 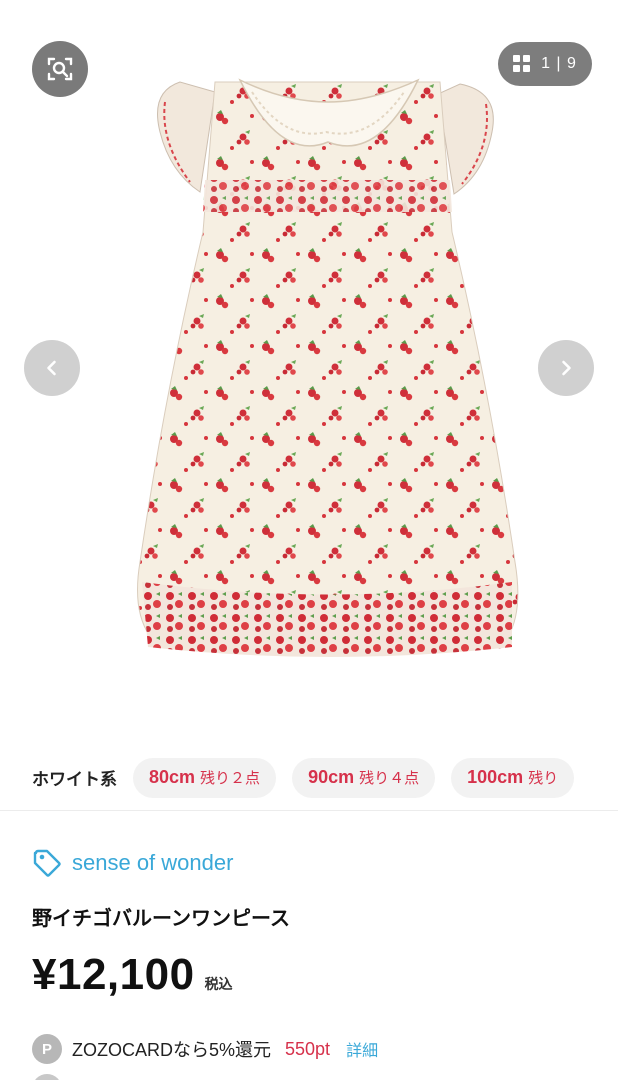 I want to click on stock-label: 残り, so click(x=543, y=778).